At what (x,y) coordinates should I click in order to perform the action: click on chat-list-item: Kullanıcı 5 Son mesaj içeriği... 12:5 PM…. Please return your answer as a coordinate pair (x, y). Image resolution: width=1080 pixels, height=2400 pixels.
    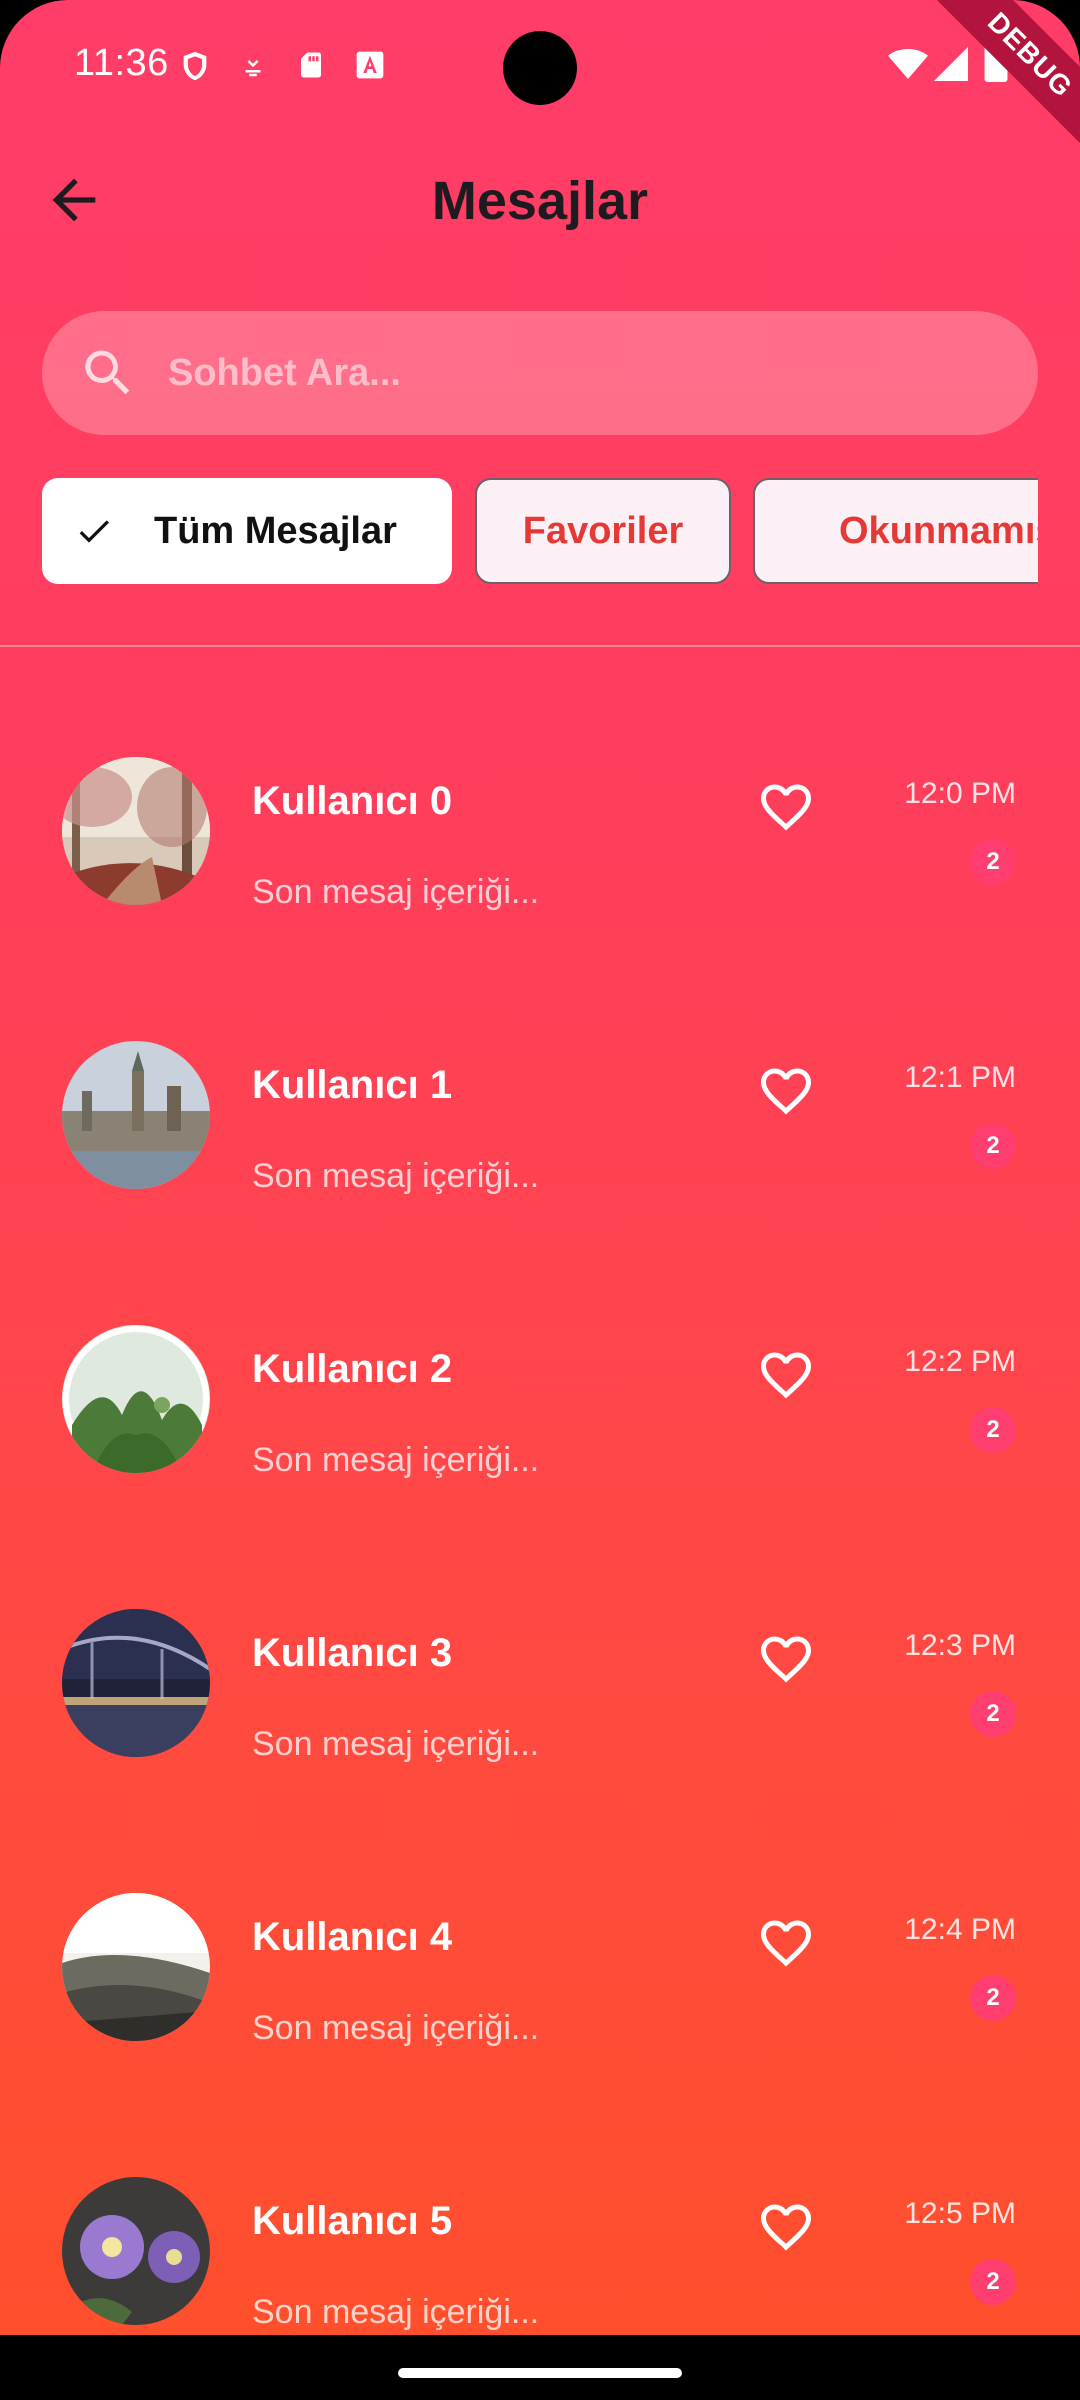
    Looking at the image, I should click on (540, 2256).